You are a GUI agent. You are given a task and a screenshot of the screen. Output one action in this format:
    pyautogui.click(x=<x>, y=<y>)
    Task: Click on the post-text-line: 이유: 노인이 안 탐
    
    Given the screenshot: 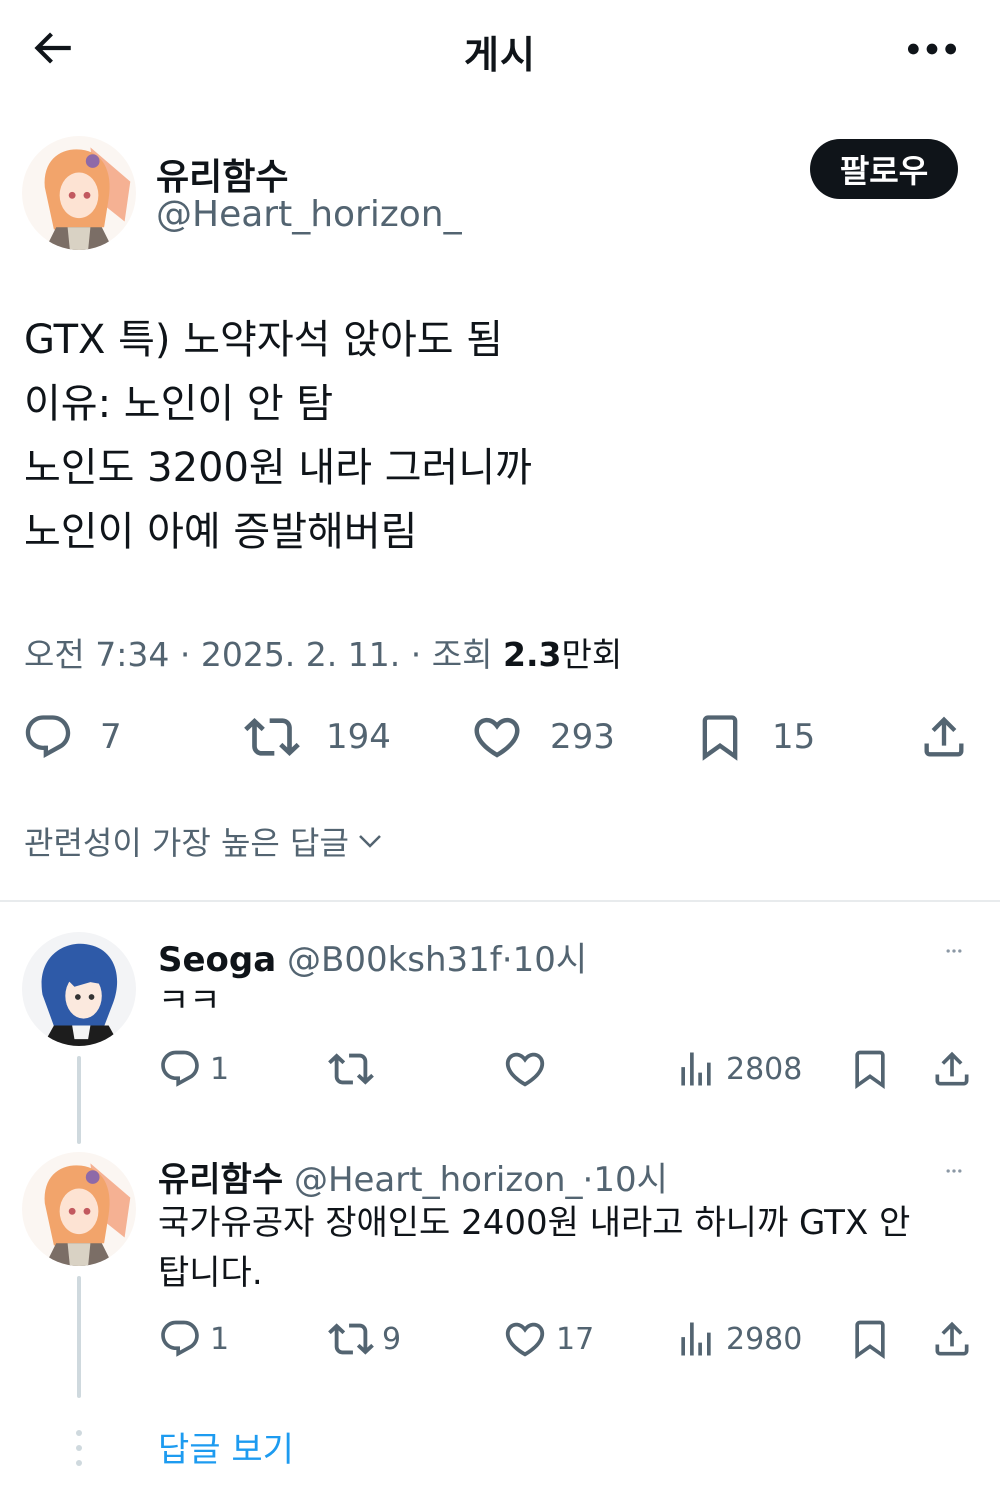 What is the action you would take?
    pyautogui.click(x=179, y=404)
    